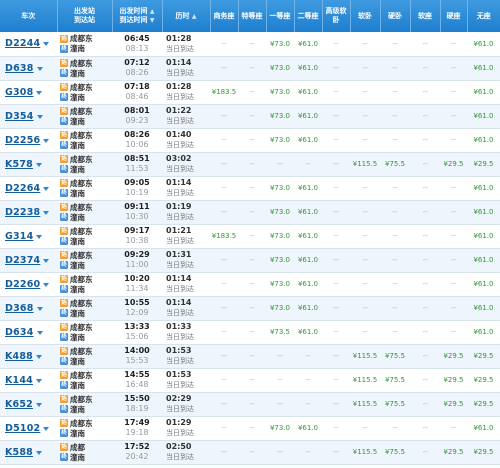 The image size is (500, 468). What do you see at coordinates (137, 44) in the screenshot?
I see `times-cell: 06:45 08:13` at bounding box center [137, 44].